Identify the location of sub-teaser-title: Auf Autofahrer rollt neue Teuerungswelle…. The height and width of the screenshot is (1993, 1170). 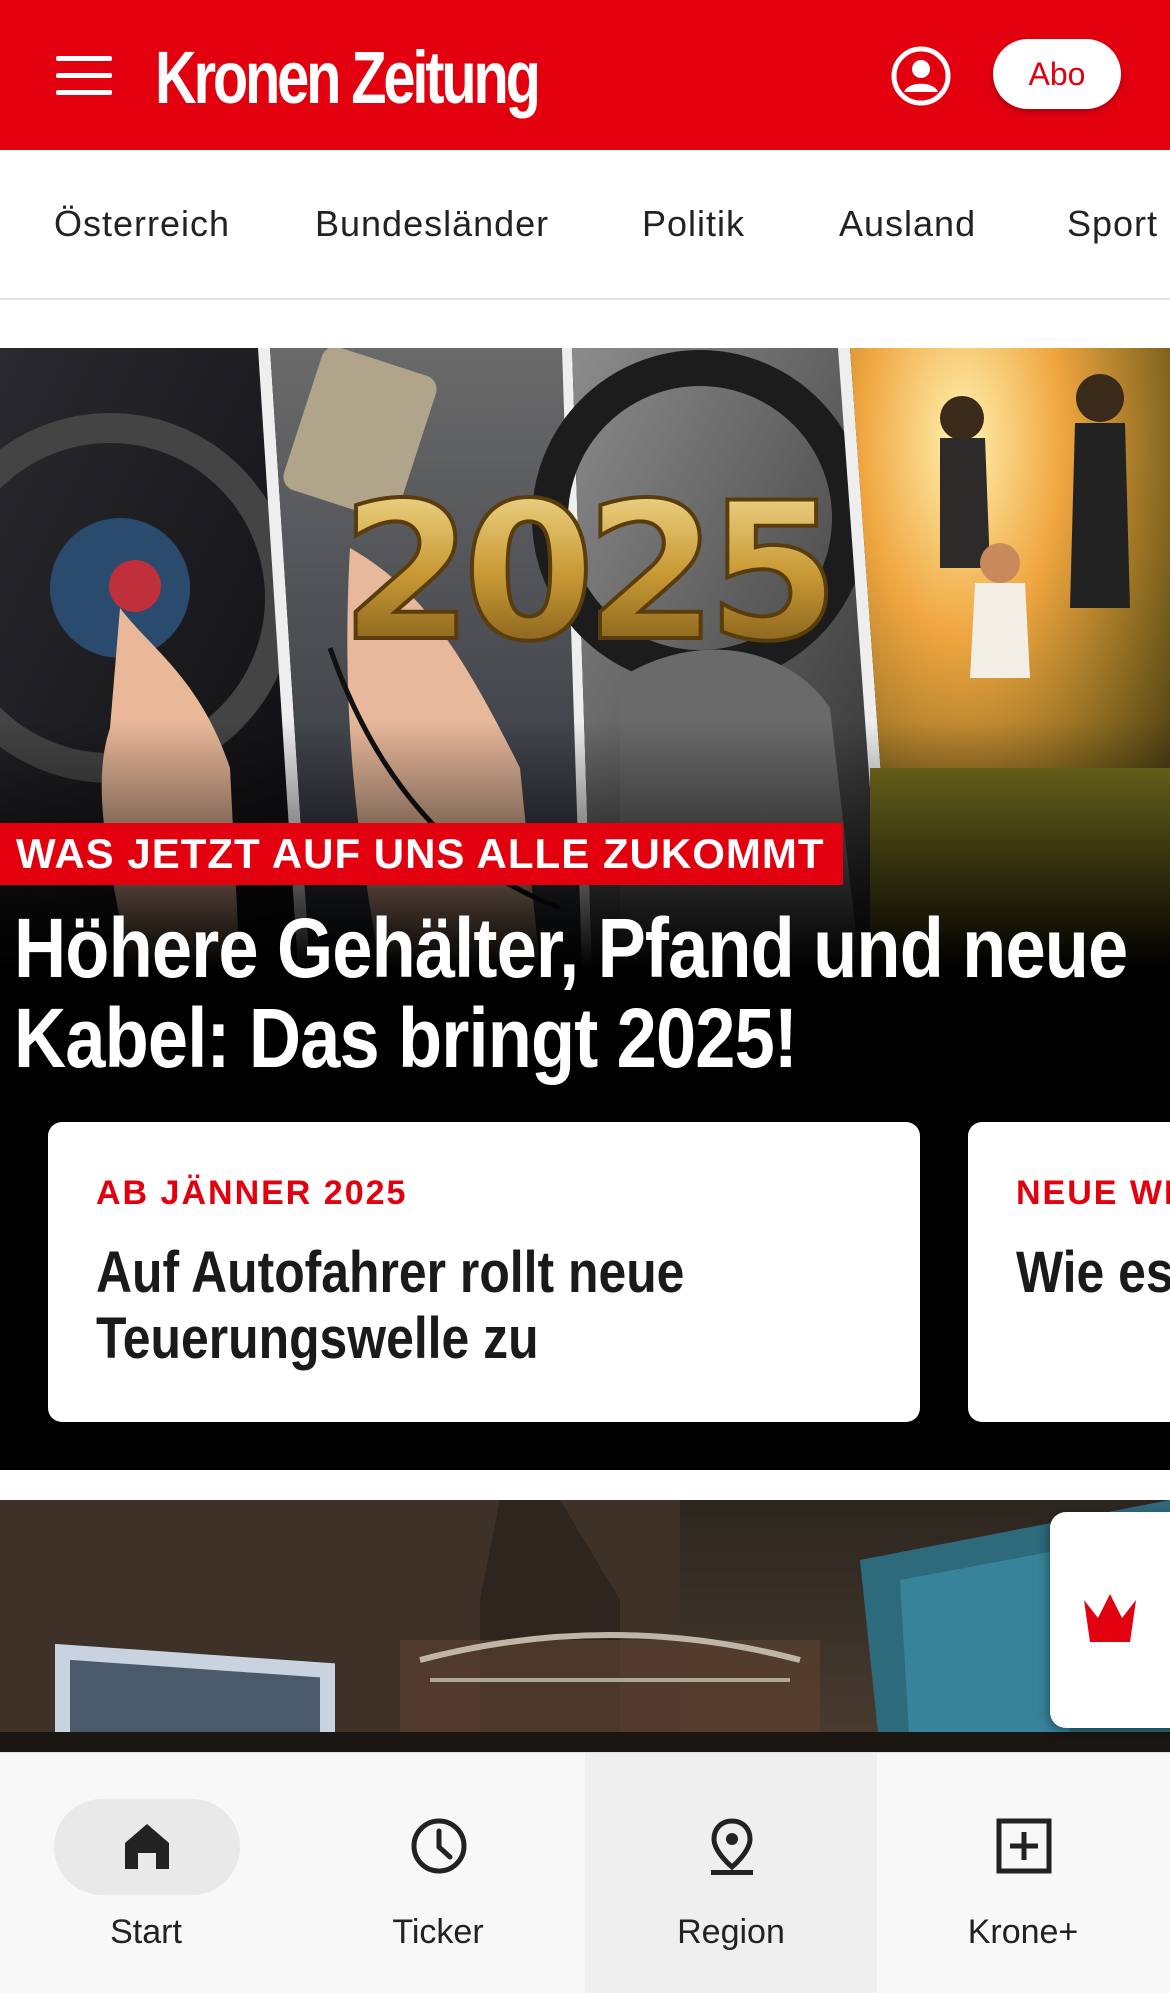
(483, 1306).